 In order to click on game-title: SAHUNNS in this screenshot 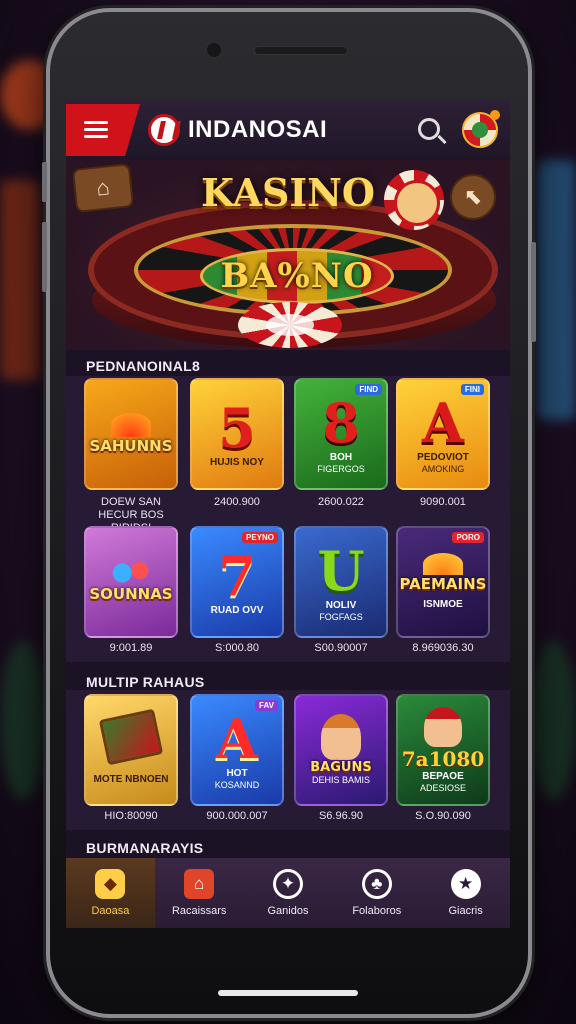, I will do `click(131, 446)`.